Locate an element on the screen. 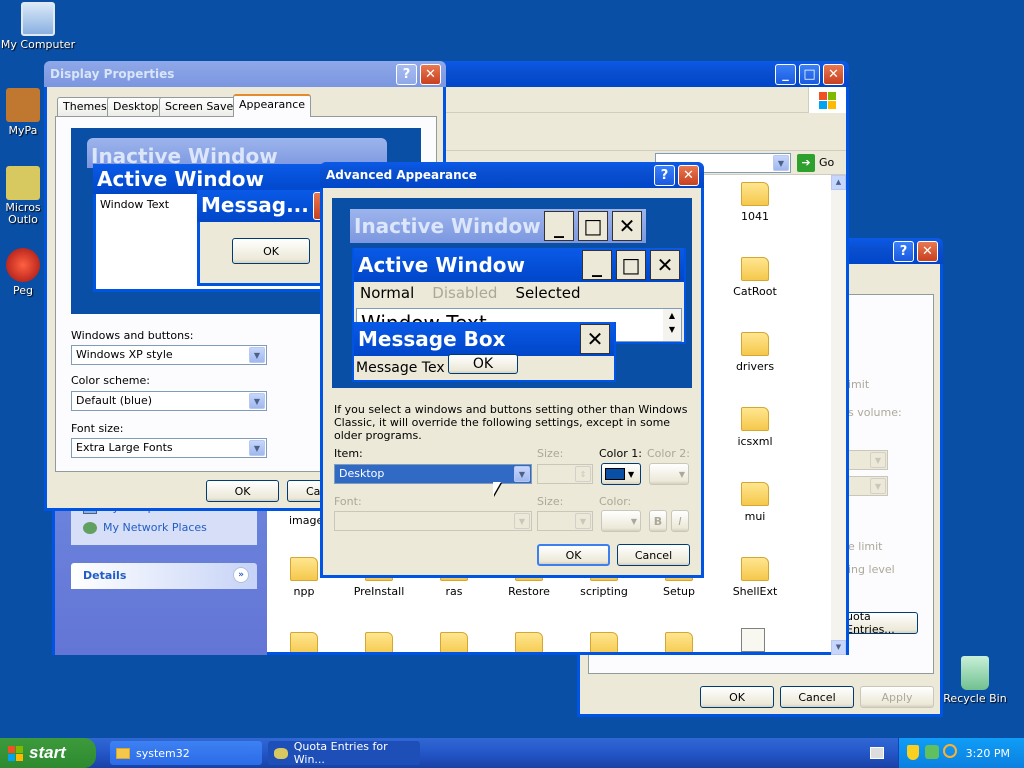 The image size is (1024, 768). preview-ok-button: OK is located at coordinates (271, 251).